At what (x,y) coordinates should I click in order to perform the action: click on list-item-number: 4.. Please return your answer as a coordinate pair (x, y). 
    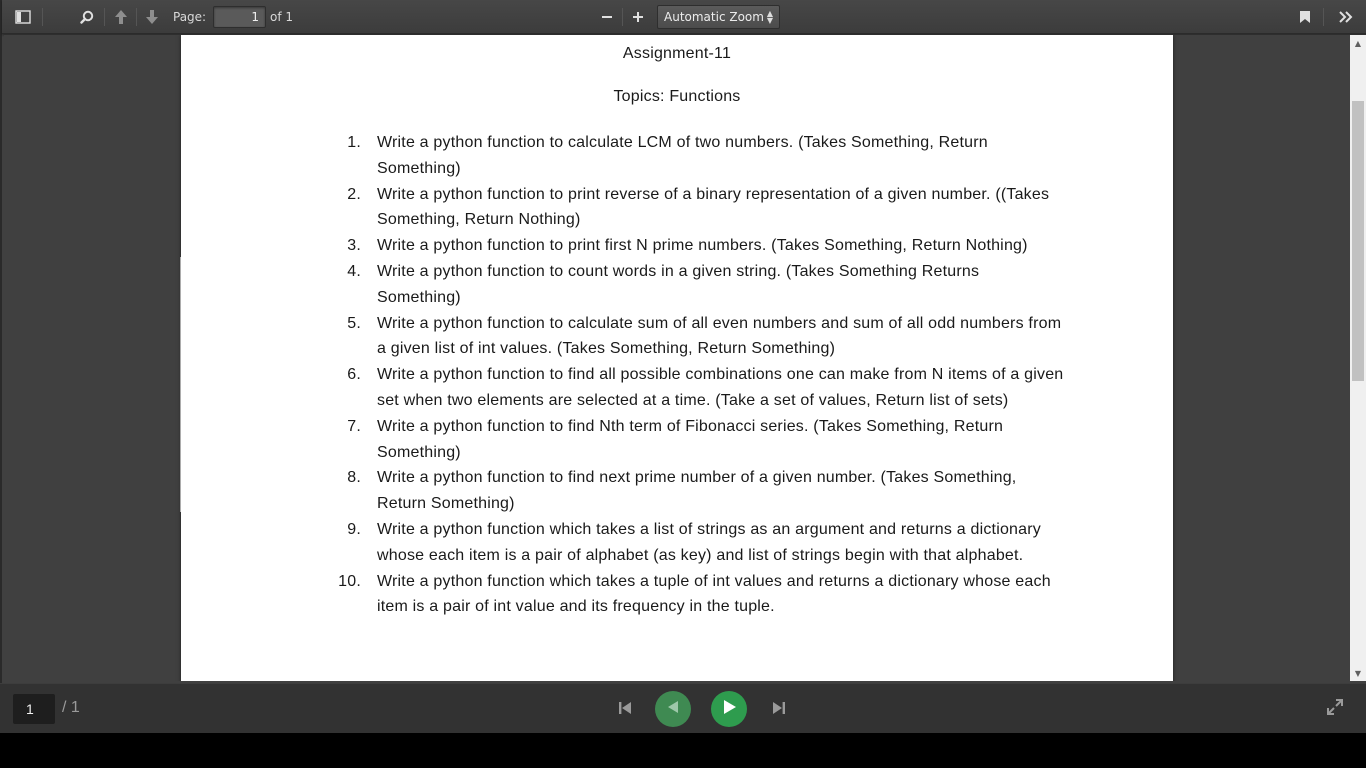
    Looking at the image, I should click on (354, 271).